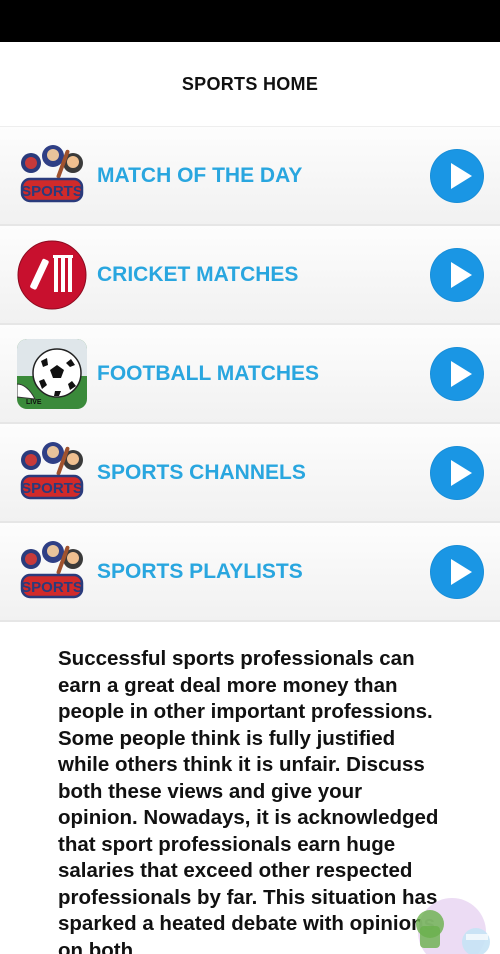 This screenshot has width=500, height=954. I want to click on menu-item-label: SPORTS PLAYLISTS, so click(200, 571).